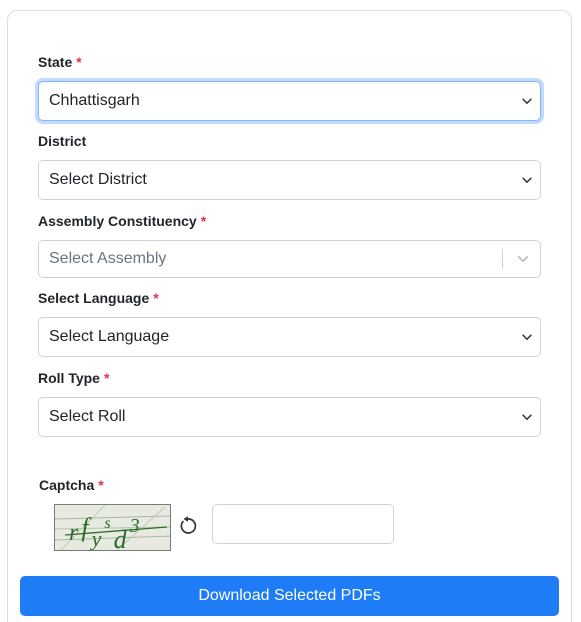 Image resolution: width=581 pixels, height=622 pixels. I want to click on roll-type-select-value: Select Roll, so click(87, 416).